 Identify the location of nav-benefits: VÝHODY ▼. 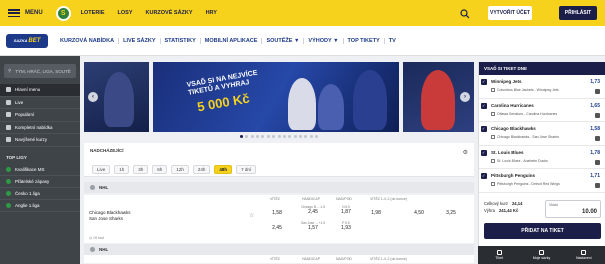
(324, 40).